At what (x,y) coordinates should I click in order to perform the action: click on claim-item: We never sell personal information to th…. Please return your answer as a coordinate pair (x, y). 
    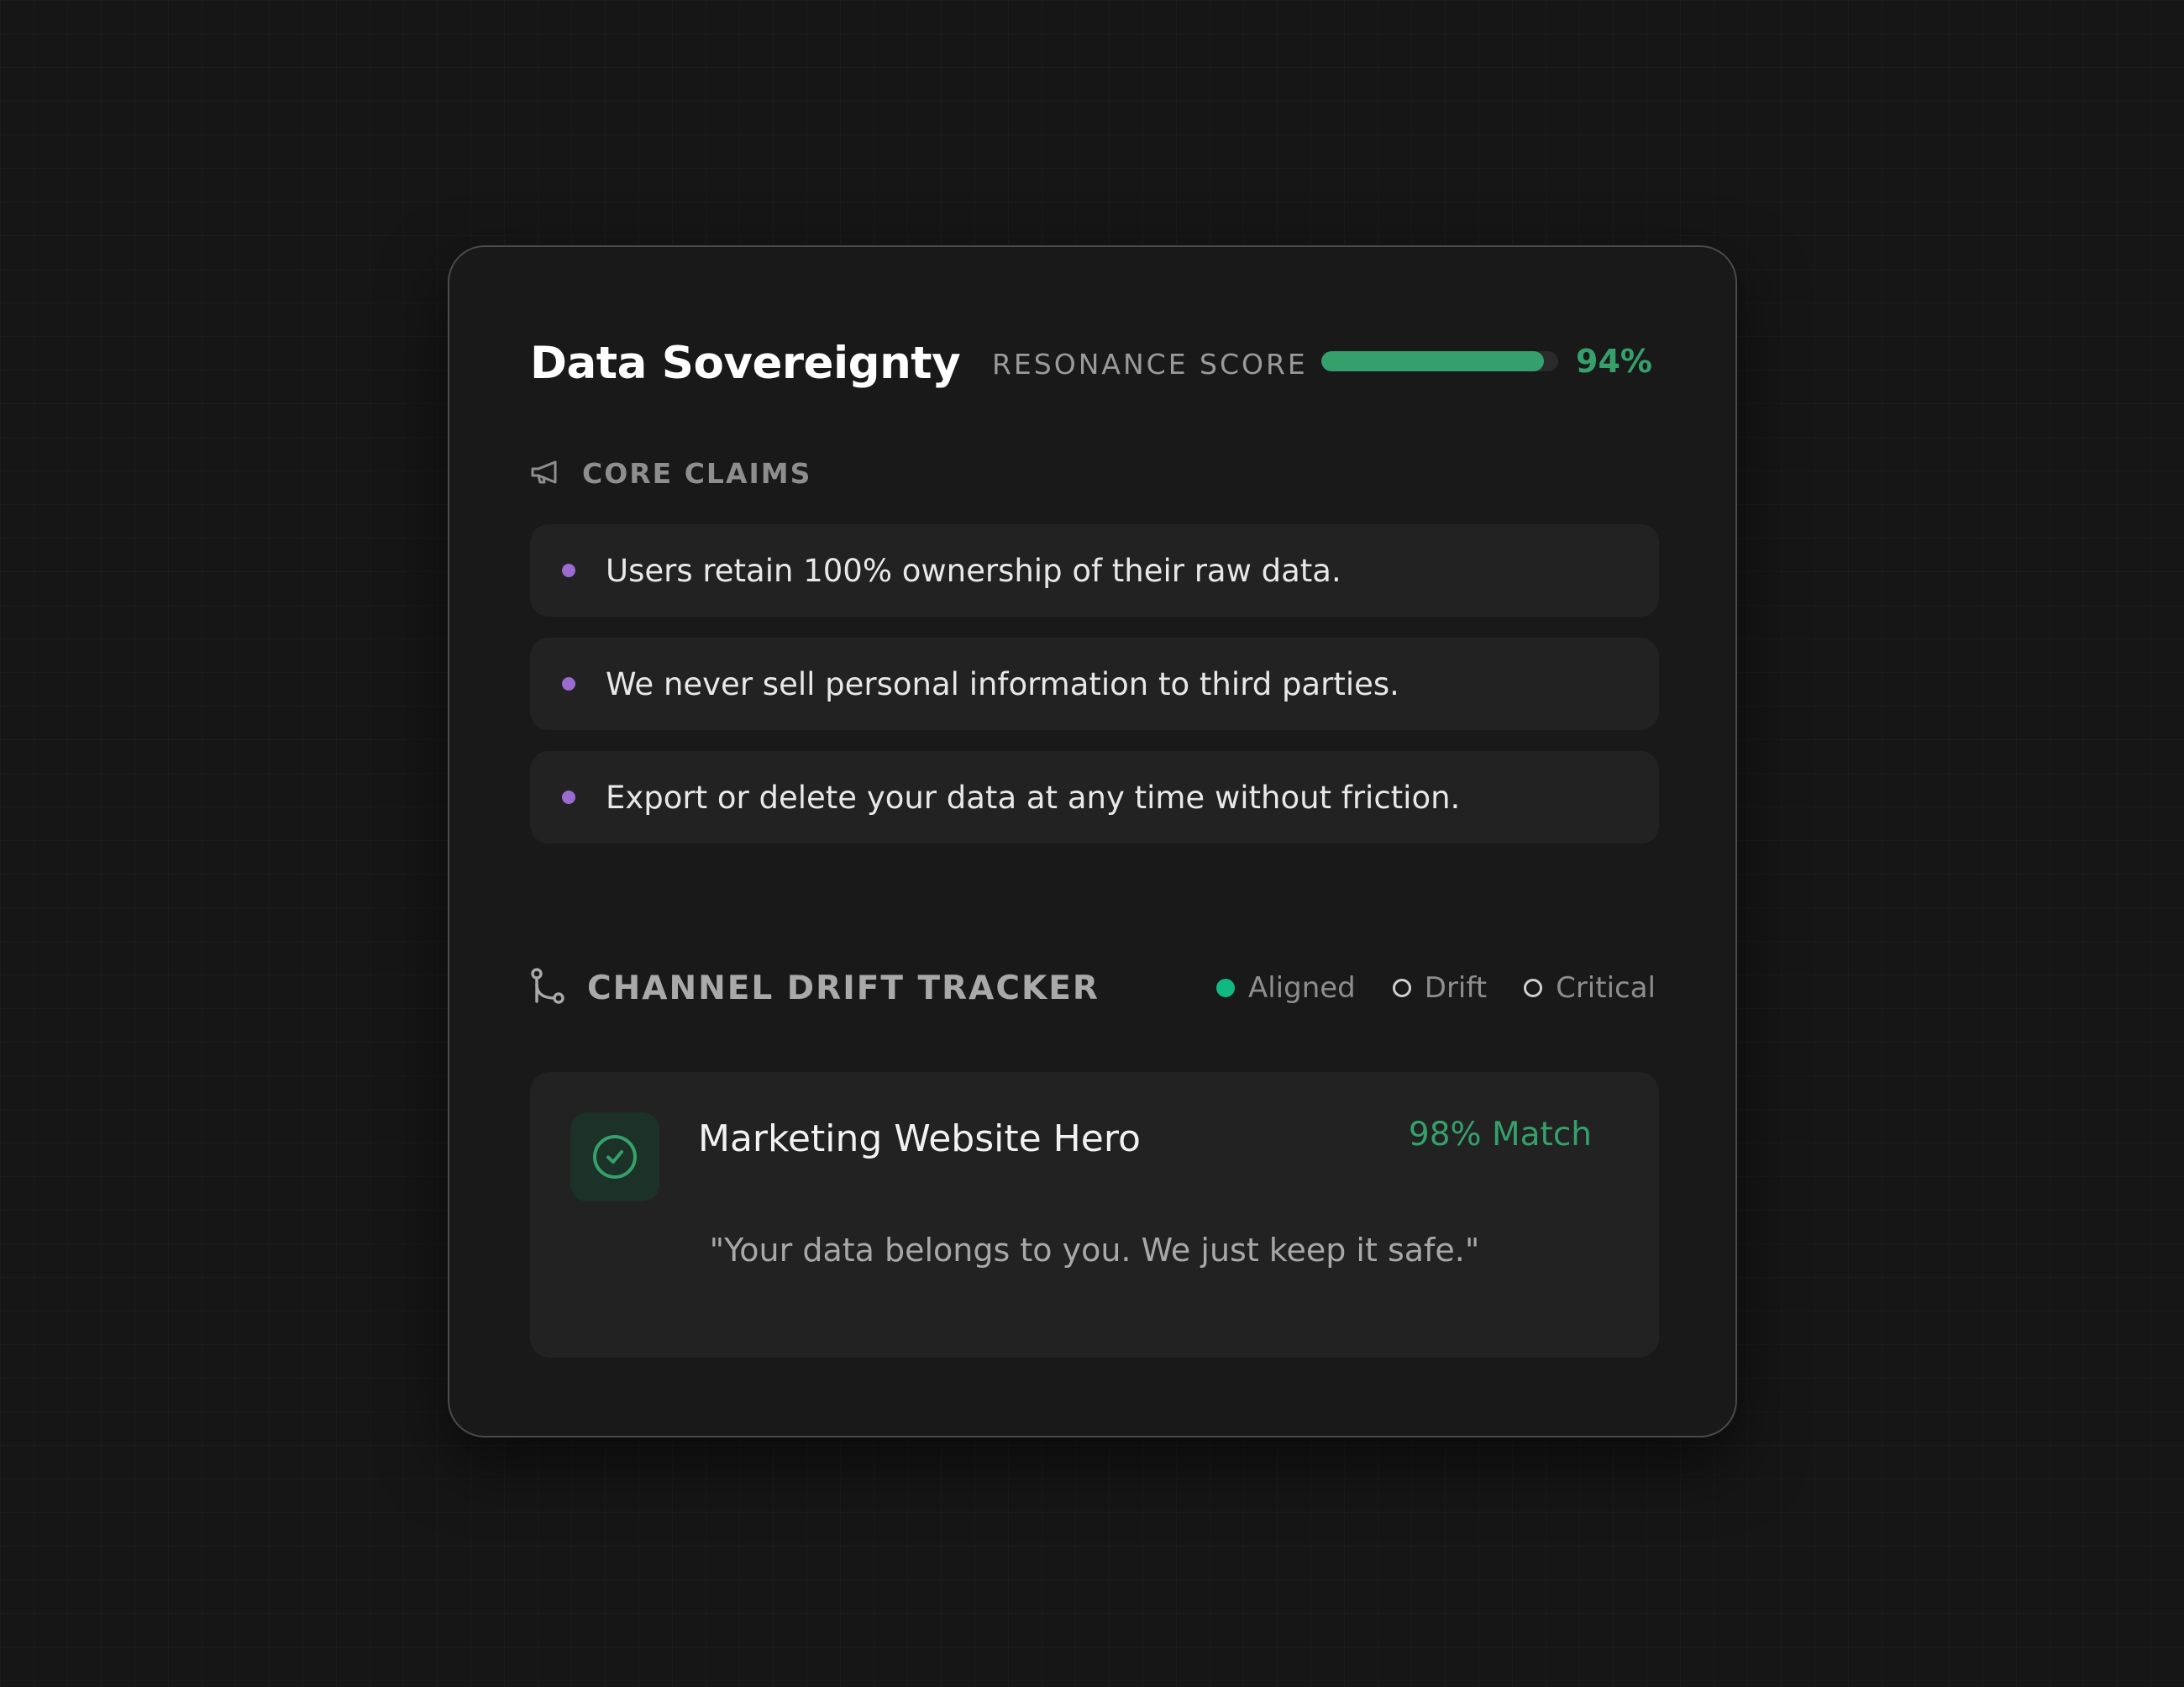
    Looking at the image, I should click on (1094, 684).